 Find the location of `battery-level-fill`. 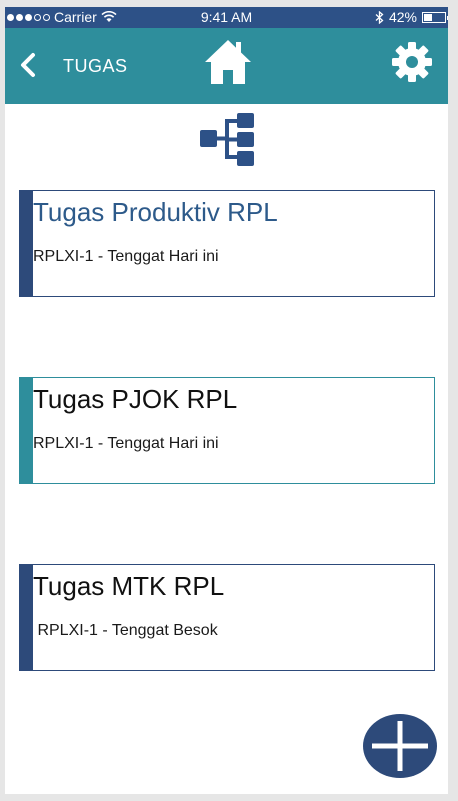

battery-level-fill is located at coordinates (428, 17).